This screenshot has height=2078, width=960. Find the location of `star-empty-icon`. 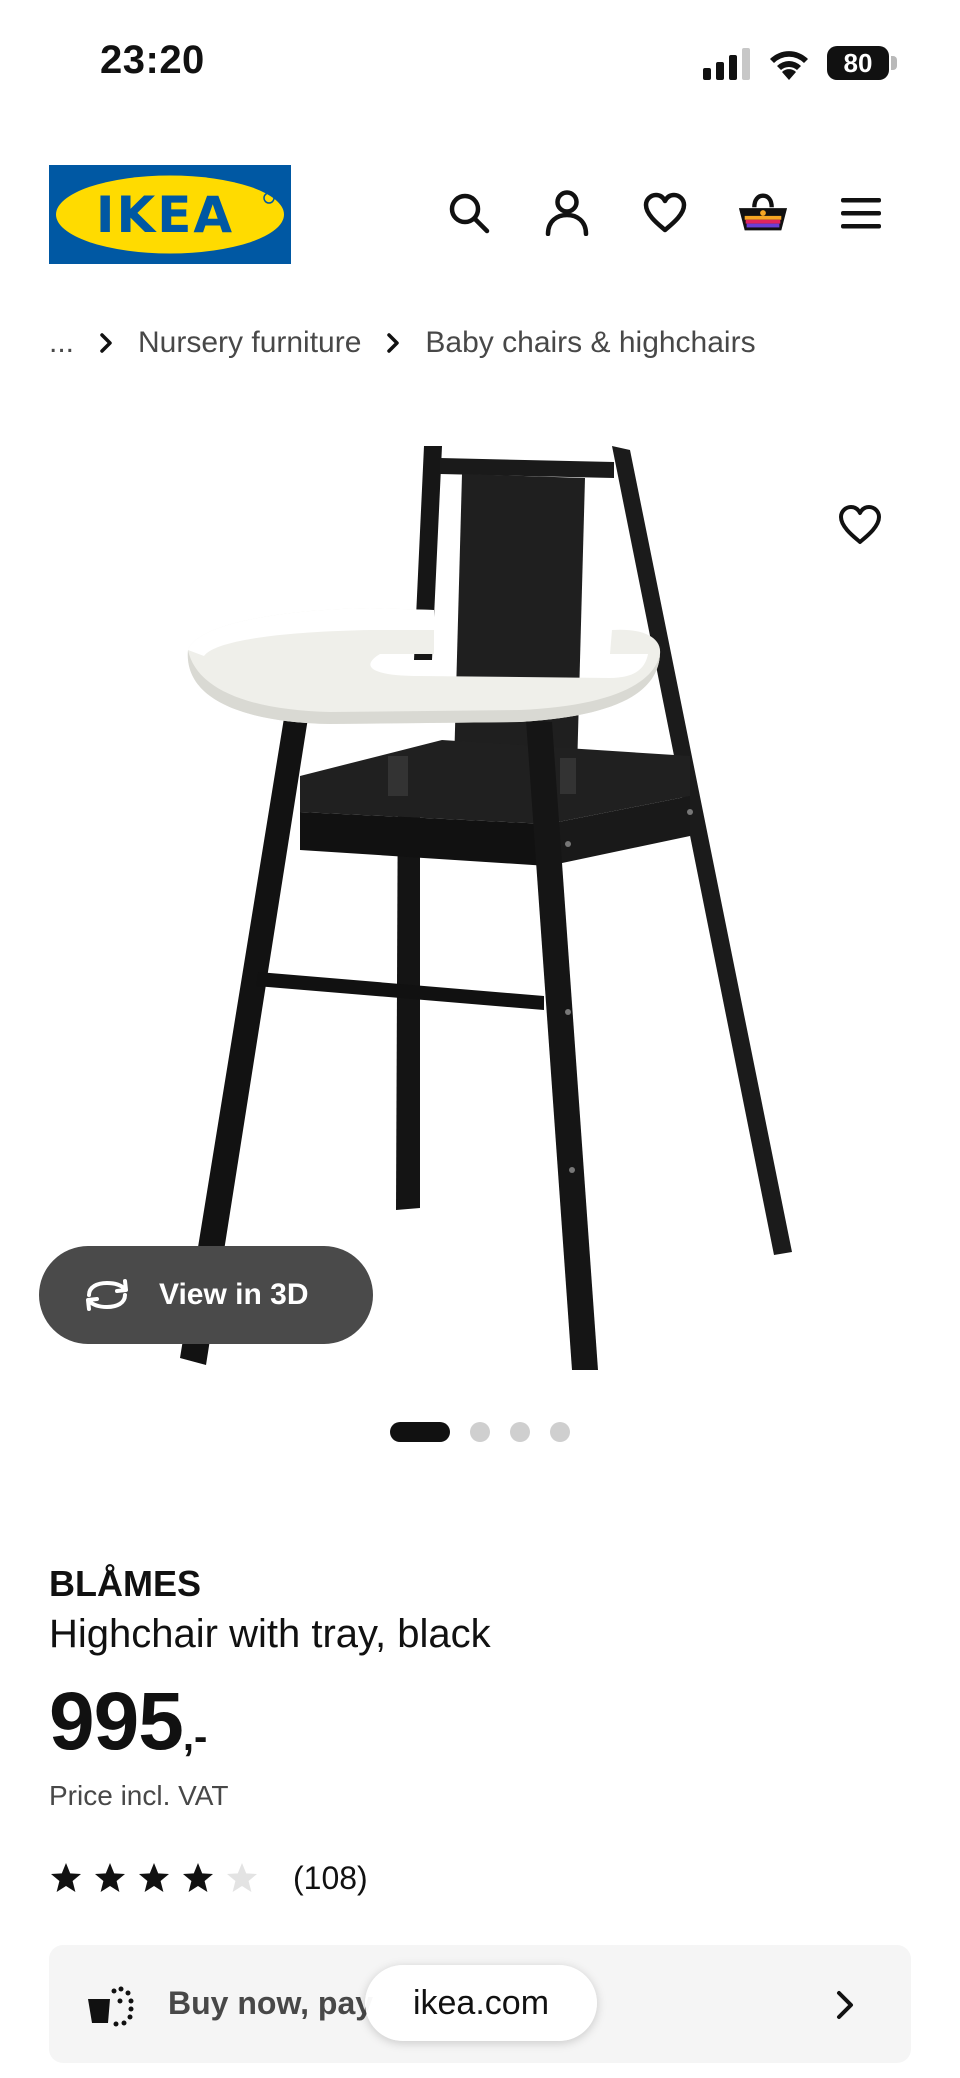

star-empty-icon is located at coordinates (242, 1877).